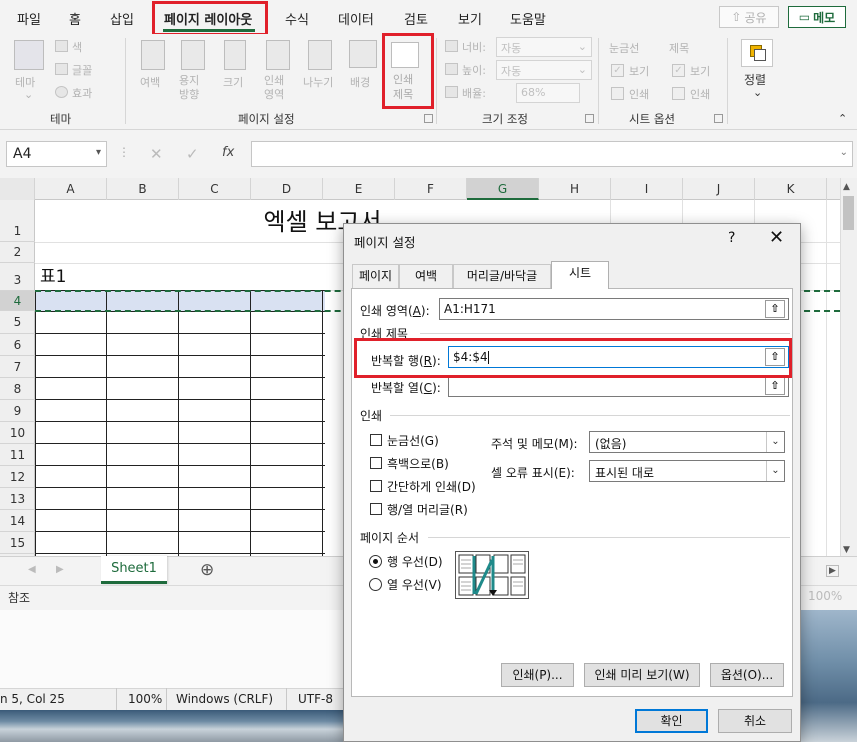 The width and height of the screenshot is (857, 742). I want to click on row-header: 14, so click(17, 521).